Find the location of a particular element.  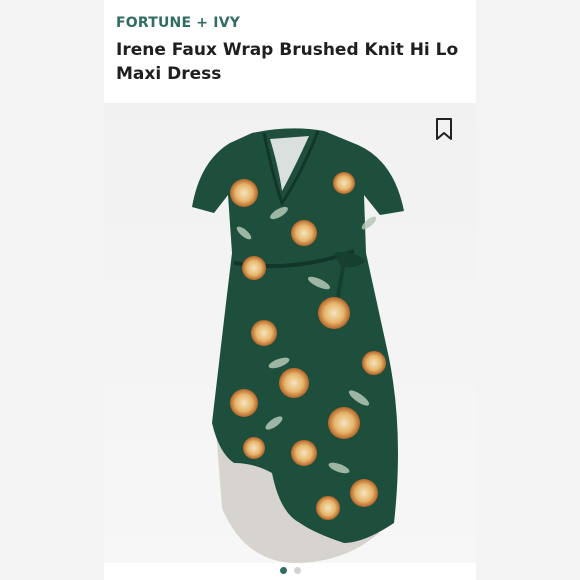

brand-name: FORTUNE + IVY is located at coordinates (178, 23).